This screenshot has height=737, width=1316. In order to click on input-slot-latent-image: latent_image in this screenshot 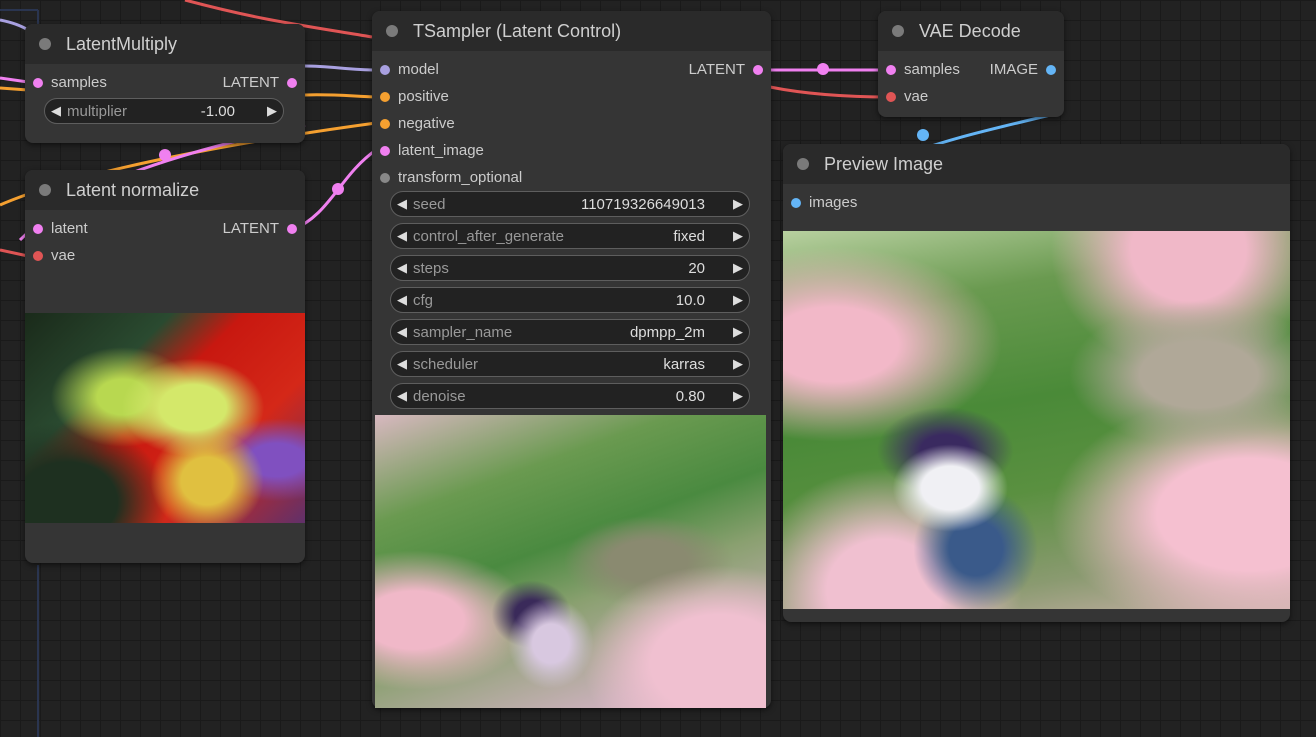, I will do `click(432, 150)`.